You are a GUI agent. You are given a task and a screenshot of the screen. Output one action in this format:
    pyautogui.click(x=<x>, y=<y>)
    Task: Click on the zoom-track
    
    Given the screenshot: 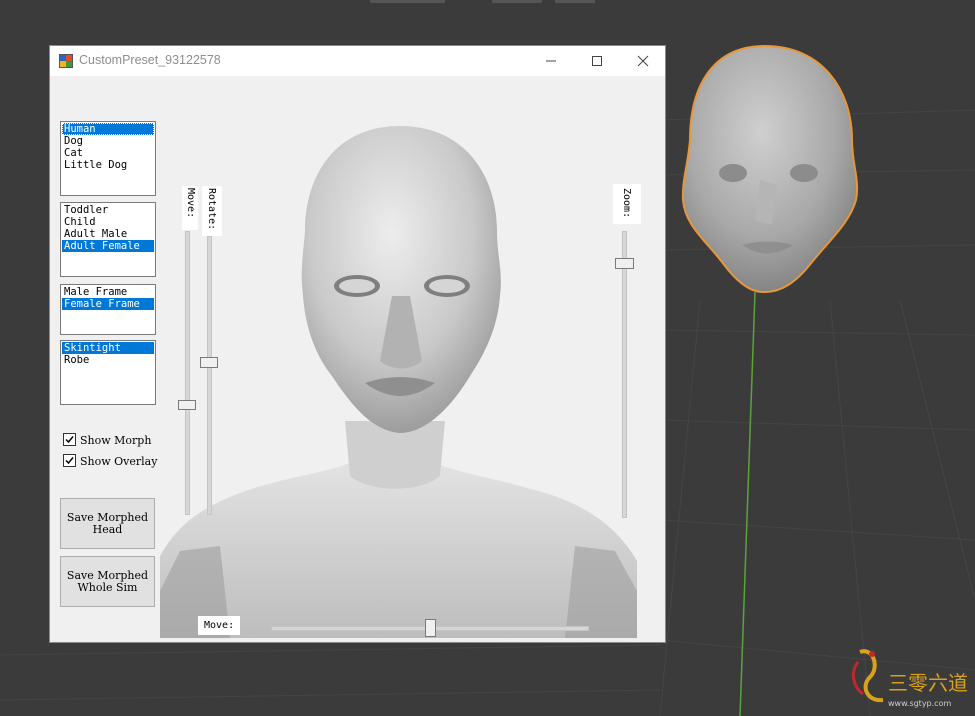 What is the action you would take?
    pyautogui.click(x=624, y=374)
    